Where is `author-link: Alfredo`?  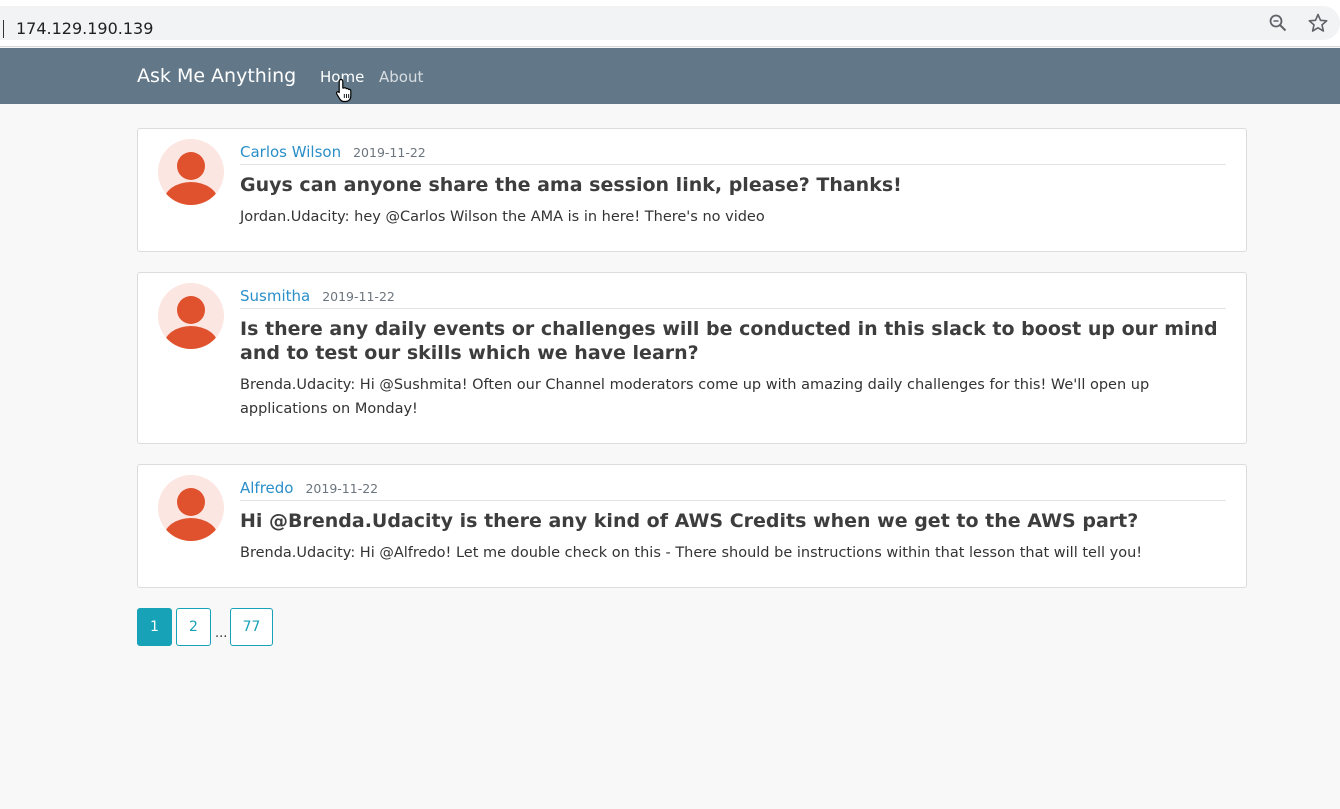
author-link: Alfredo is located at coordinates (266, 488).